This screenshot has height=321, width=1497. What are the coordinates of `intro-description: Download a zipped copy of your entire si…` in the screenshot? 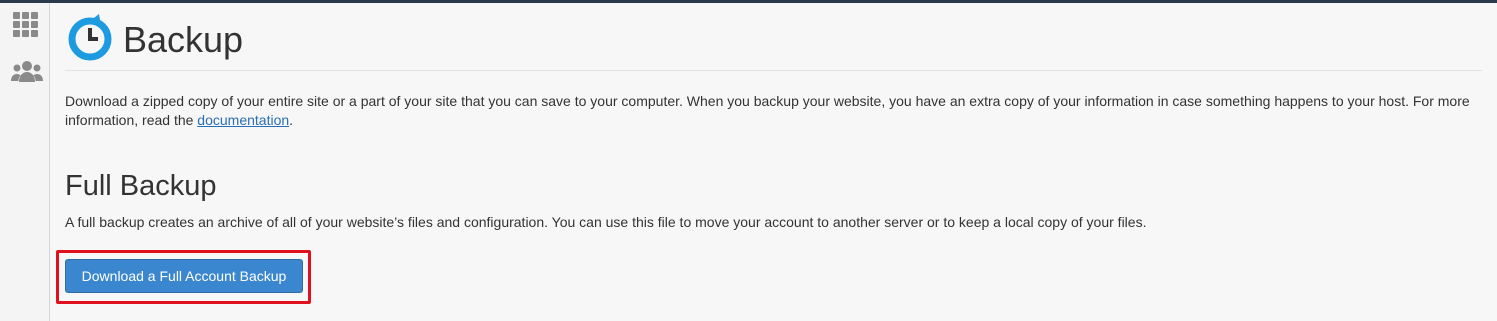 It's located at (777, 111).